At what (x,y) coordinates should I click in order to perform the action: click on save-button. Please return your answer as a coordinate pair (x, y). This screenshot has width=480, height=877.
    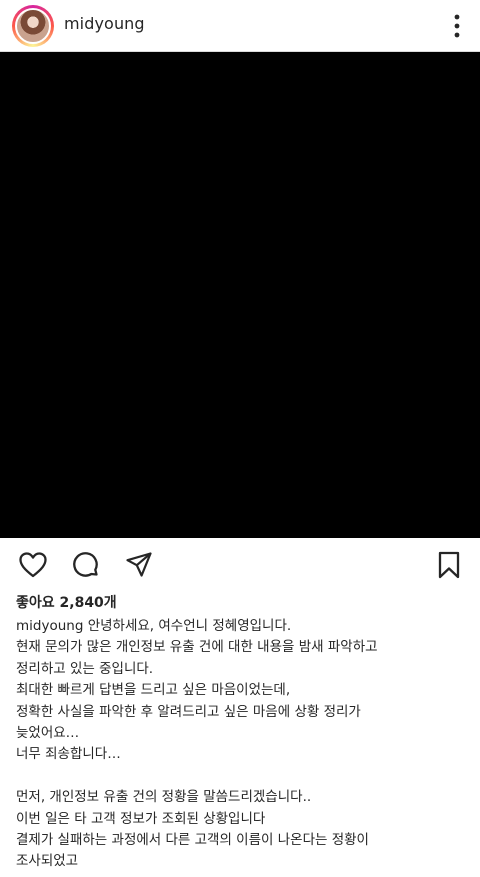
    Looking at the image, I should click on (449, 565).